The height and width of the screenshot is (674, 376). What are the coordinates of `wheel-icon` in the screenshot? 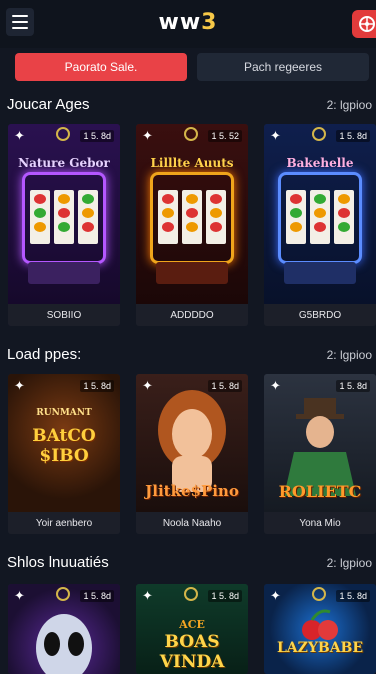 It's located at (364, 24).